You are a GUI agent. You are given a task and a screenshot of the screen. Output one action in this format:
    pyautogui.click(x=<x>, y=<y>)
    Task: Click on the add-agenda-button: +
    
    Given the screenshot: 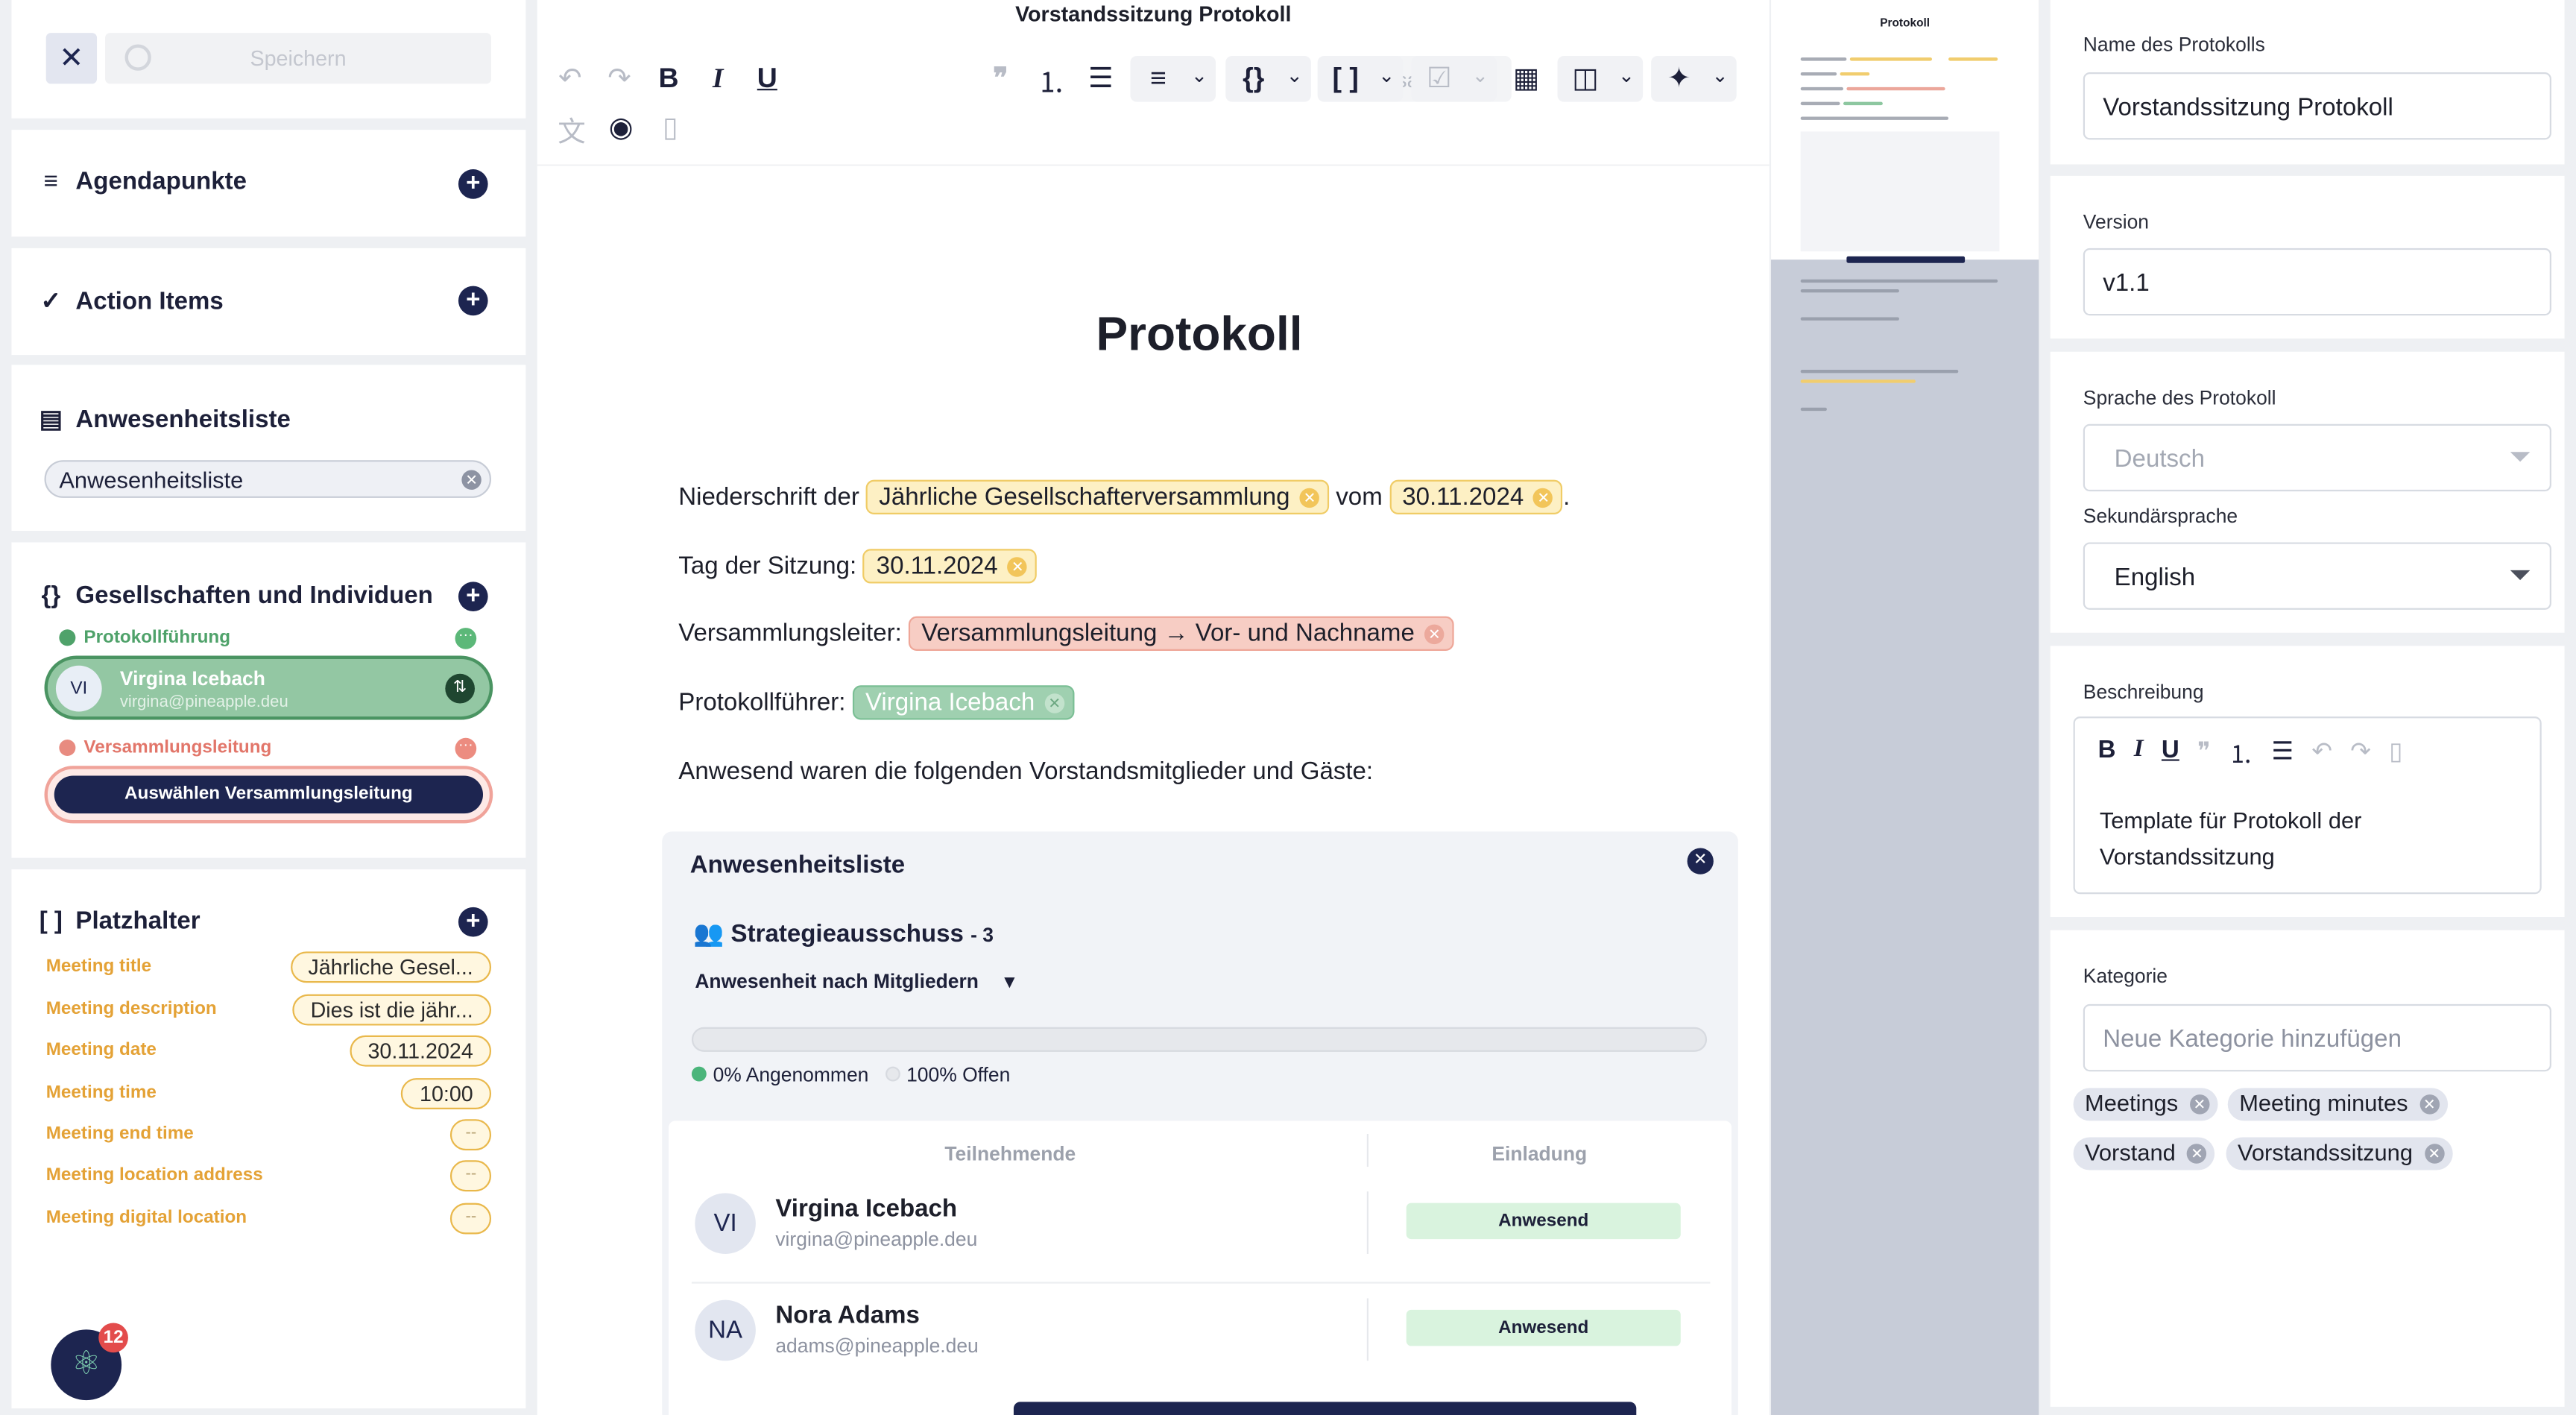 What is the action you would take?
    pyautogui.click(x=473, y=184)
    